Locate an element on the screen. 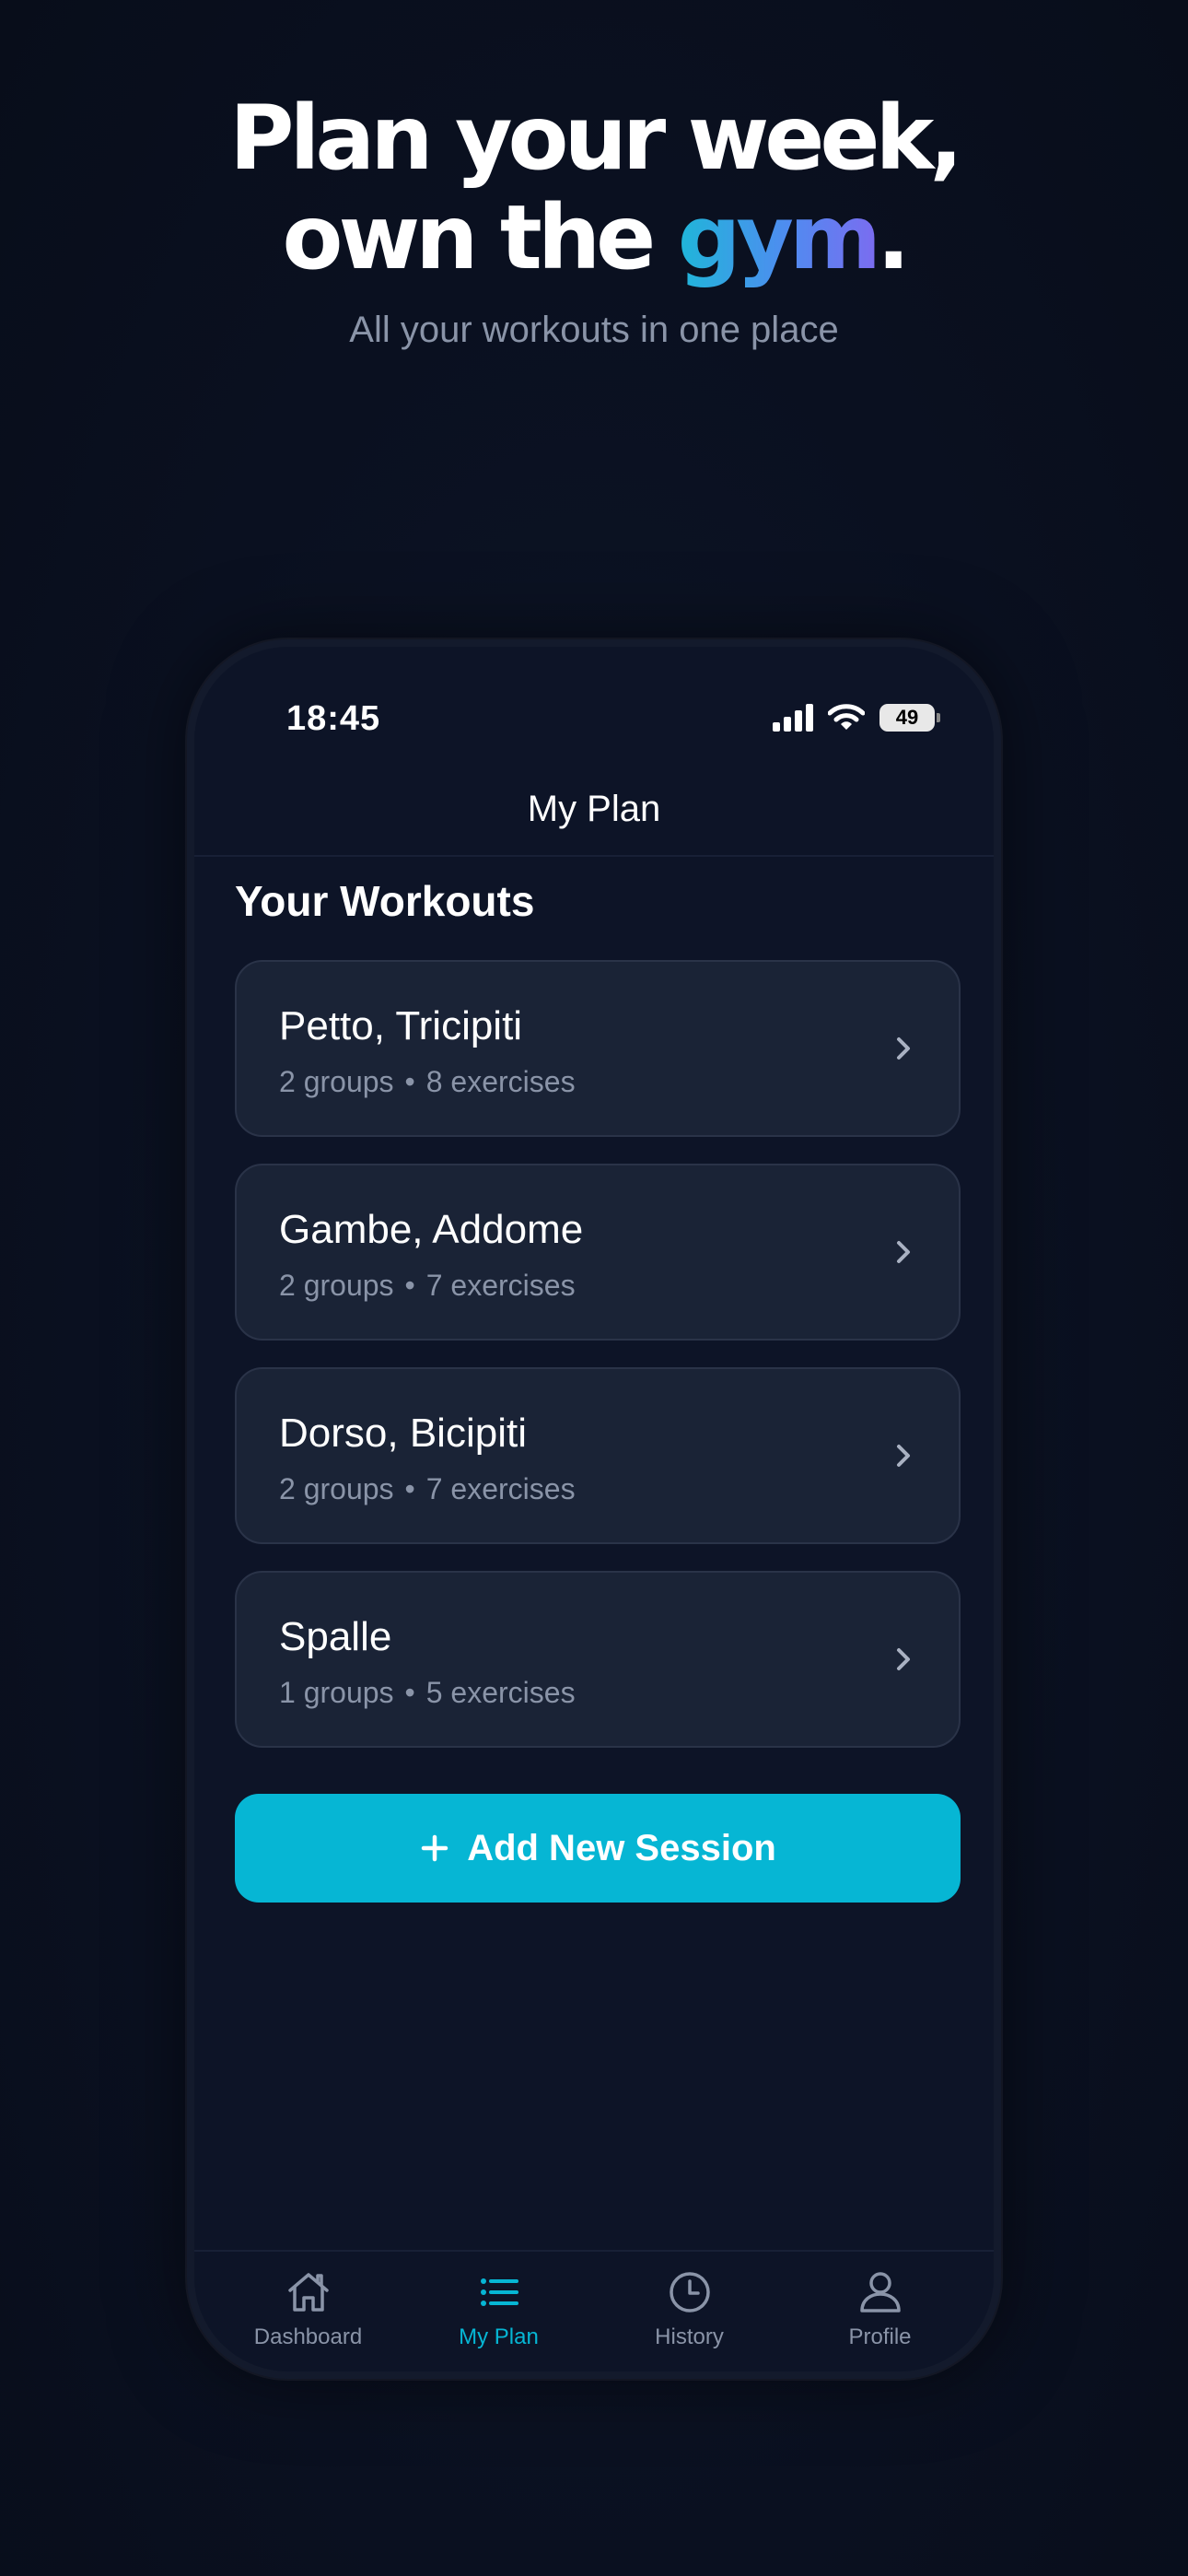 Image resolution: width=1188 pixels, height=2576 pixels. hero-title: Plan your week, own the gym. is located at coordinates (594, 187).